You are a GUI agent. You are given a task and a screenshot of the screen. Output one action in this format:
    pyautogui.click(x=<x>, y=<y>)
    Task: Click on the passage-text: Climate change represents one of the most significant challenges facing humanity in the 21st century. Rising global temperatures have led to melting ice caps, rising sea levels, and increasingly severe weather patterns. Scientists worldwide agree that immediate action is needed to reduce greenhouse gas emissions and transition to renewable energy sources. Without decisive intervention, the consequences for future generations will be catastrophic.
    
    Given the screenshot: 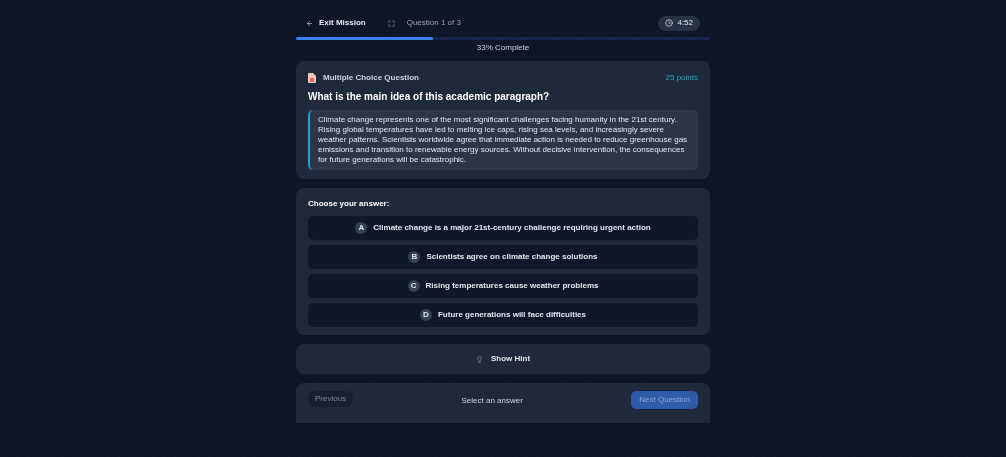 What is the action you would take?
    pyautogui.click(x=503, y=140)
    